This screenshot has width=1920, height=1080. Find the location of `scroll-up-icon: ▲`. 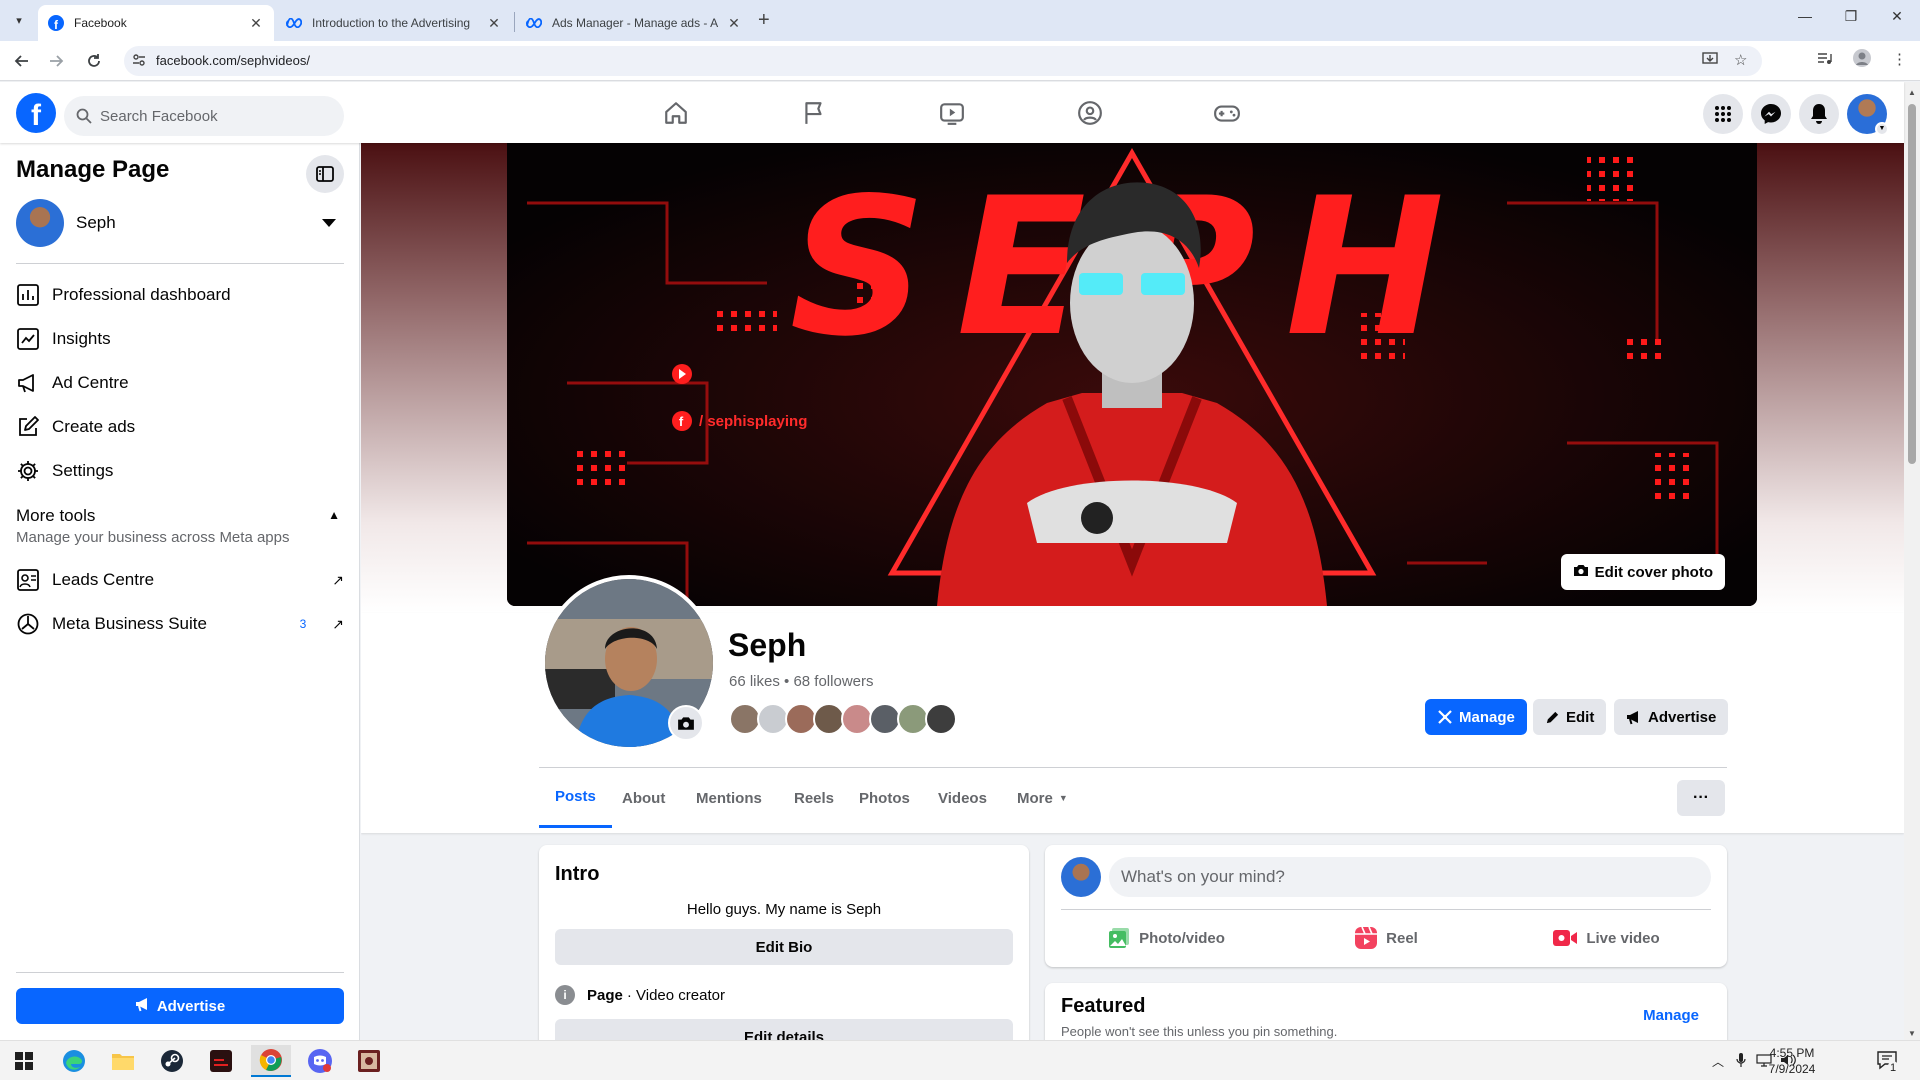

scroll-up-icon: ▲ is located at coordinates (1912, 92).